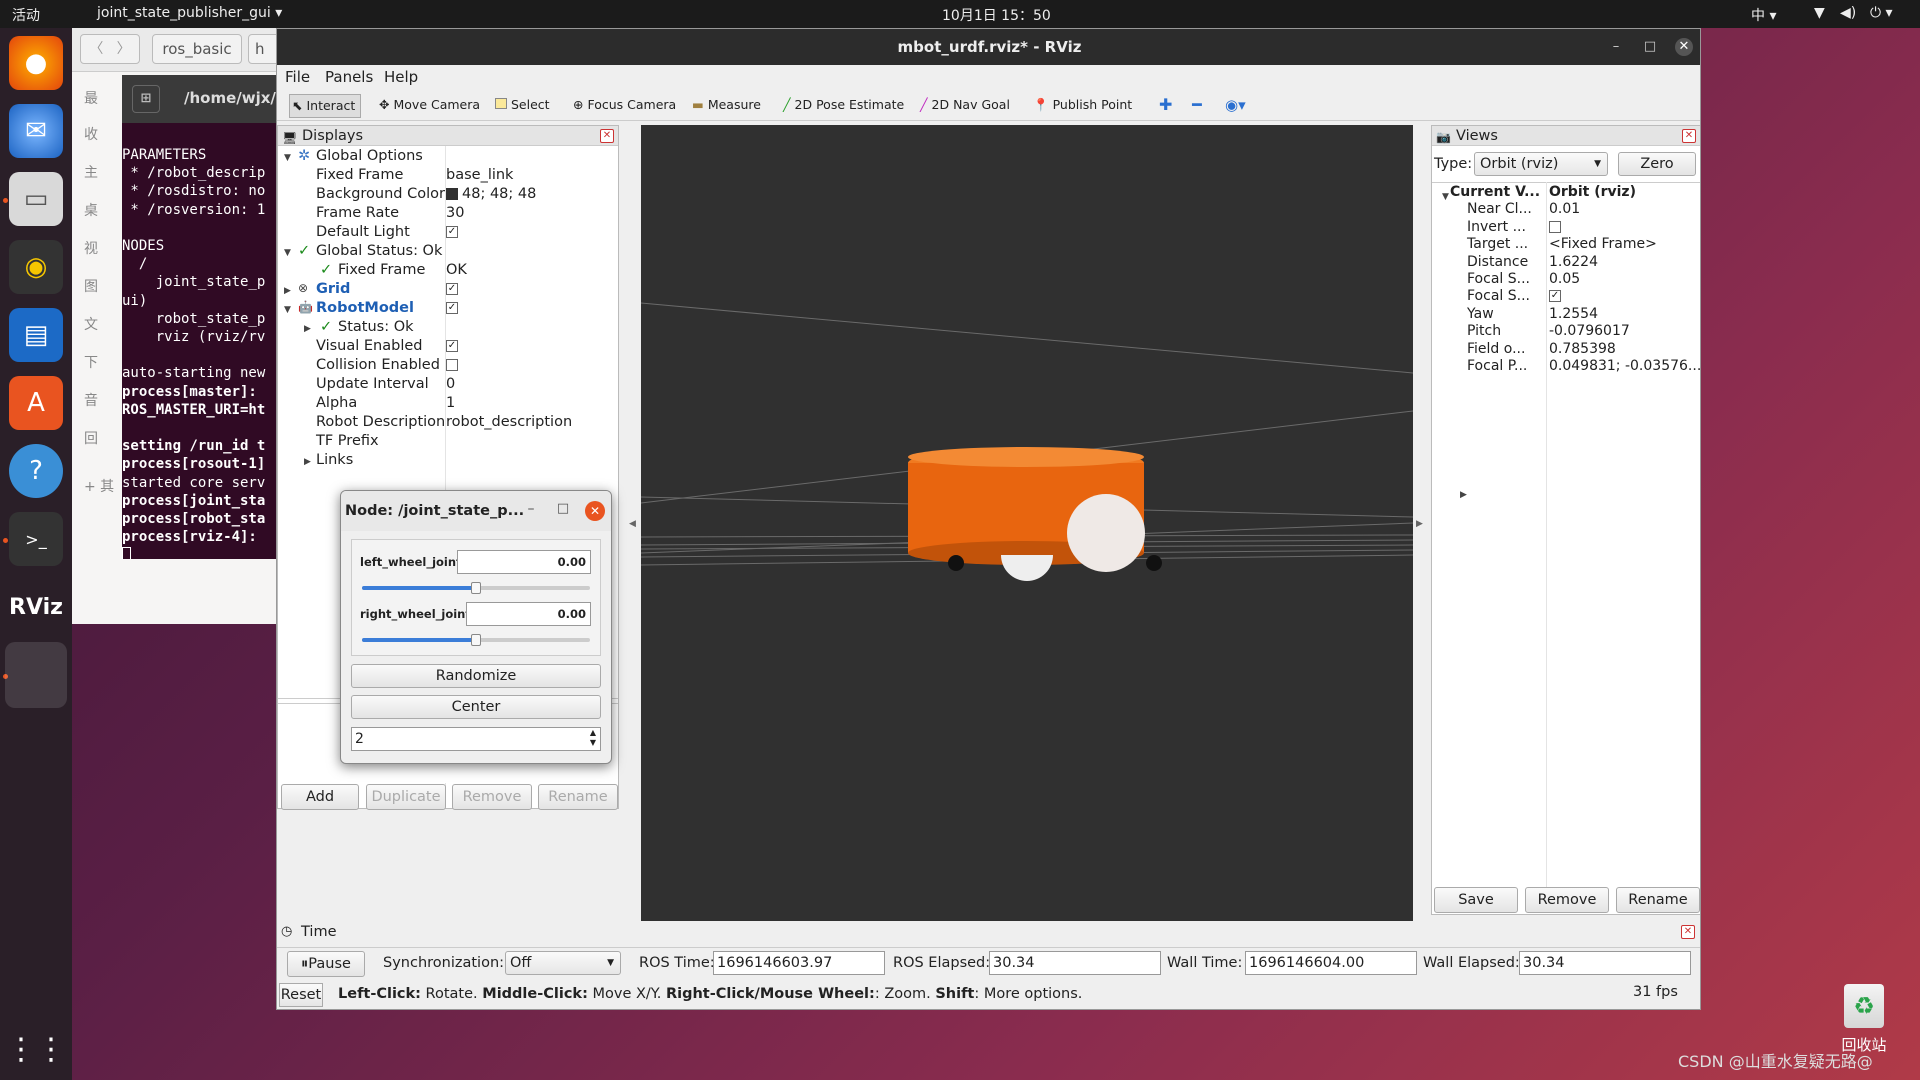 The image size is (1920, 1080). What do you see at coordinates (36, 267) in the screenshot?
I see `rhythmbox-icon: ◉` at bounding box center [36, 267].